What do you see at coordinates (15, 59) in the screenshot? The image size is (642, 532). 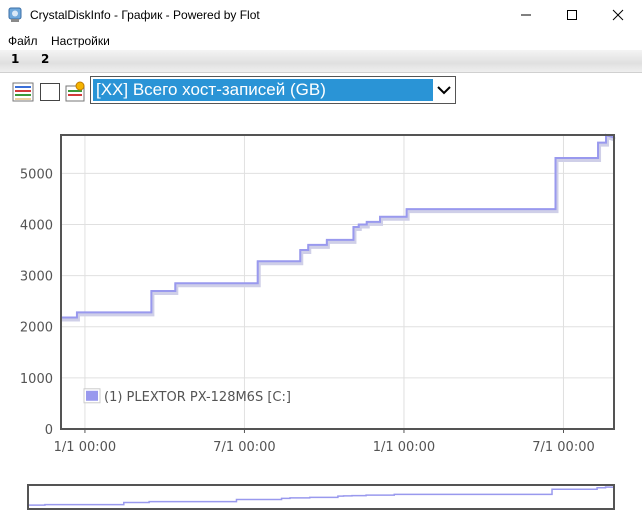 I see `tab-1: 1` at bounding box center [15, 59].